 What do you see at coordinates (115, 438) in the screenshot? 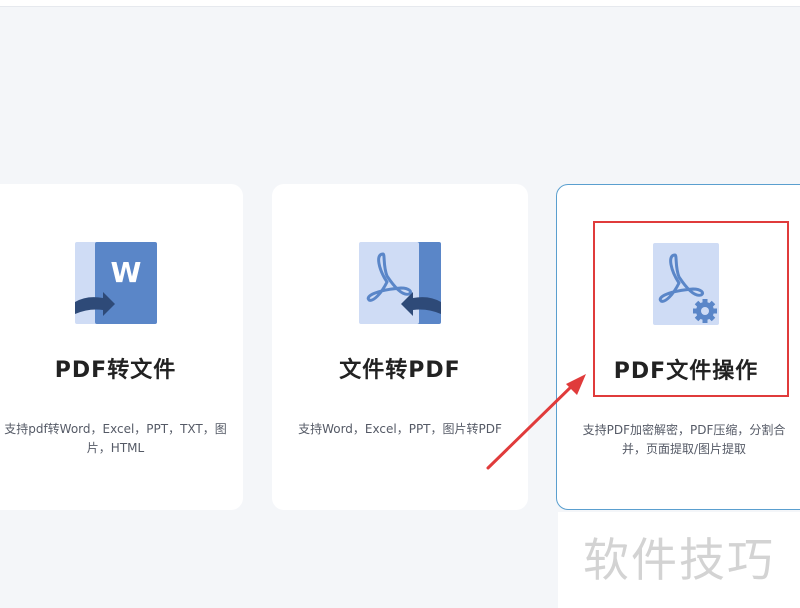
I see `card-description: 支持pdf转Word，Excel，PPT，TXT，图片，HTML` at bounding box center [115, 438].